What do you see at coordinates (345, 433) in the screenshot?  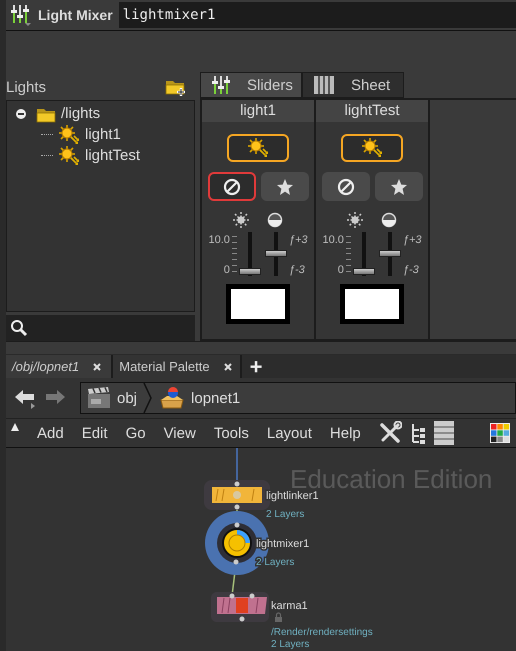 I see `menu-item: Help` at bounding box center [345, 433].